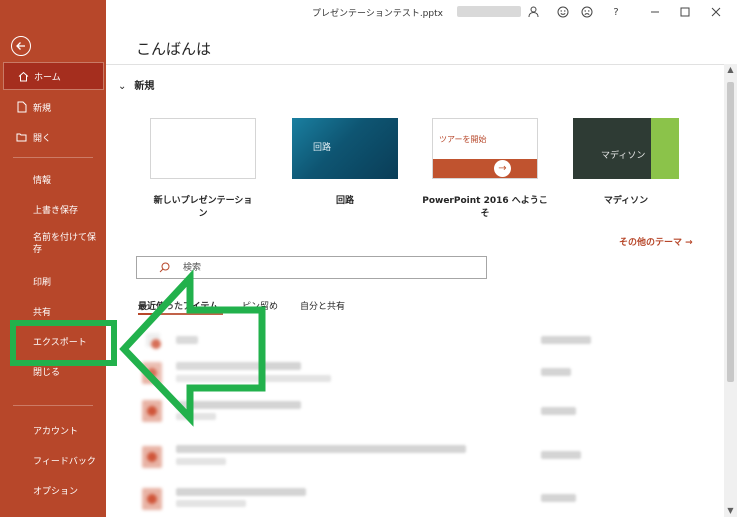 Image resolution: width=737 pixels, height=517 pixels. I want to click on help-icon: ?, so click(616, 12).